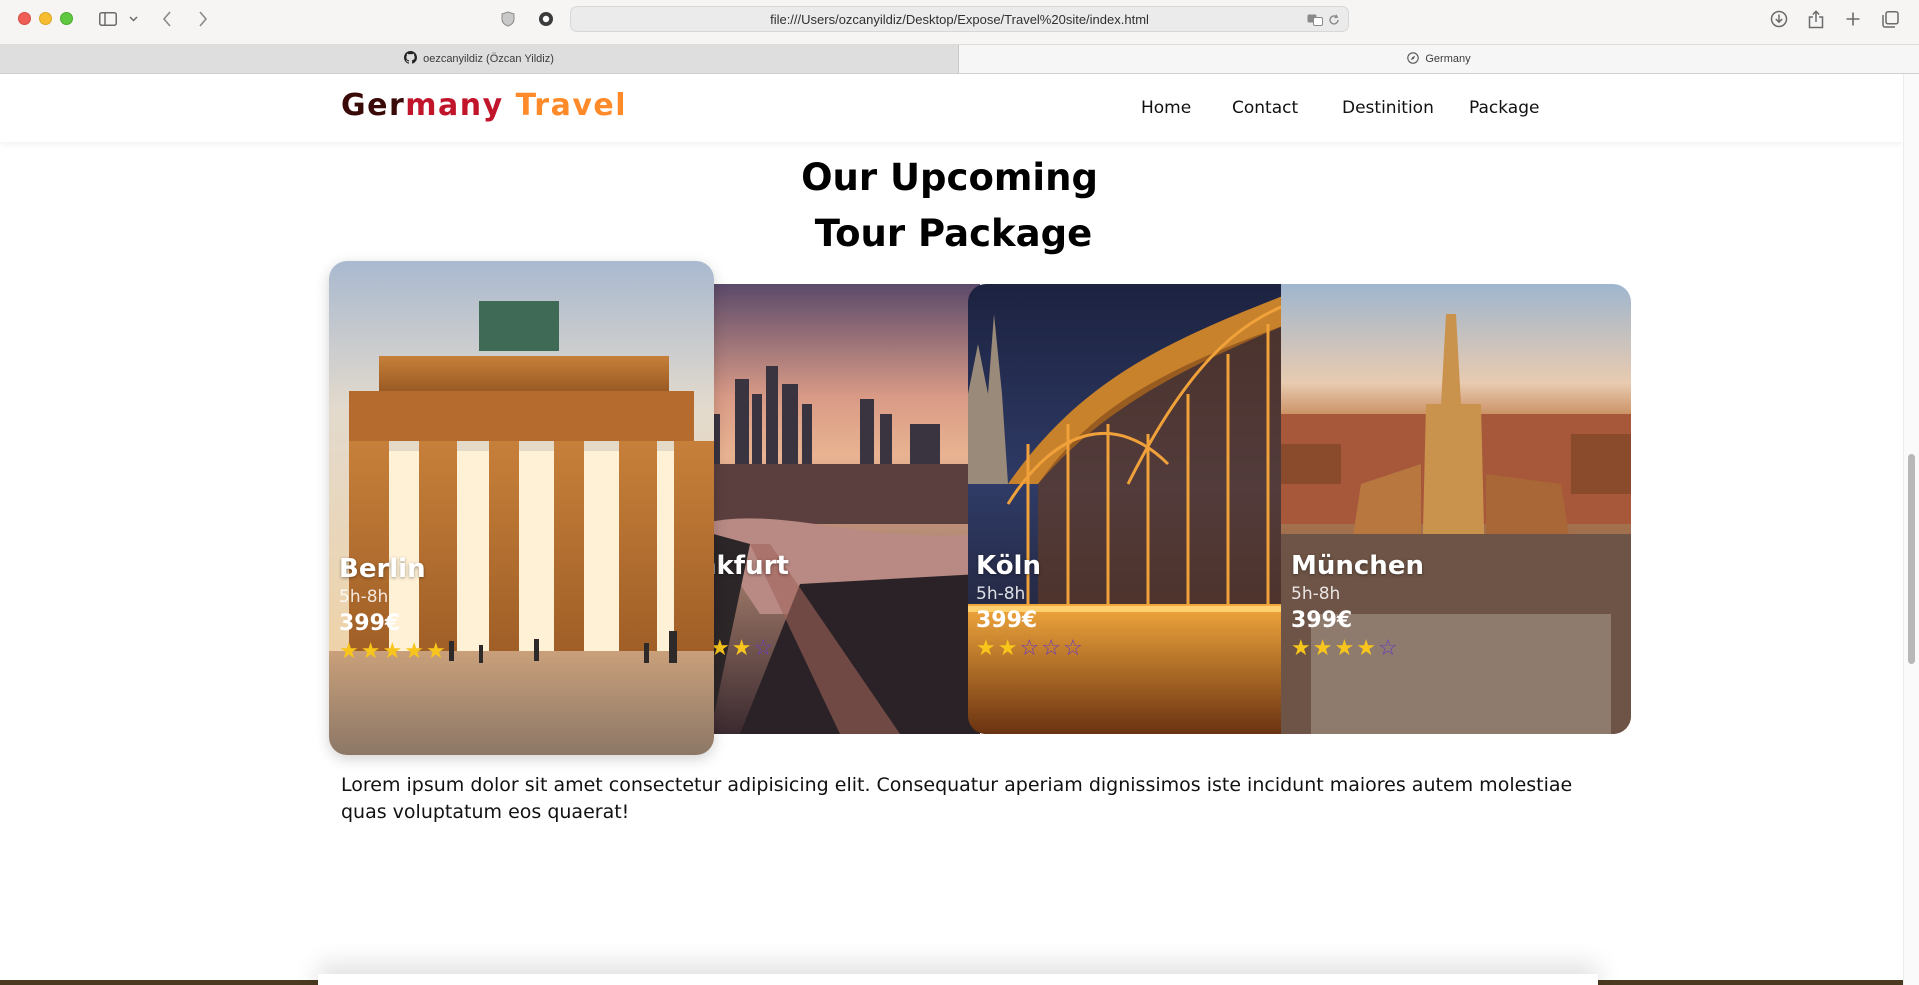  Describe the element at coordinates (1504, 108) in the screenshot. I see `nav-link-package: Package` at that location.